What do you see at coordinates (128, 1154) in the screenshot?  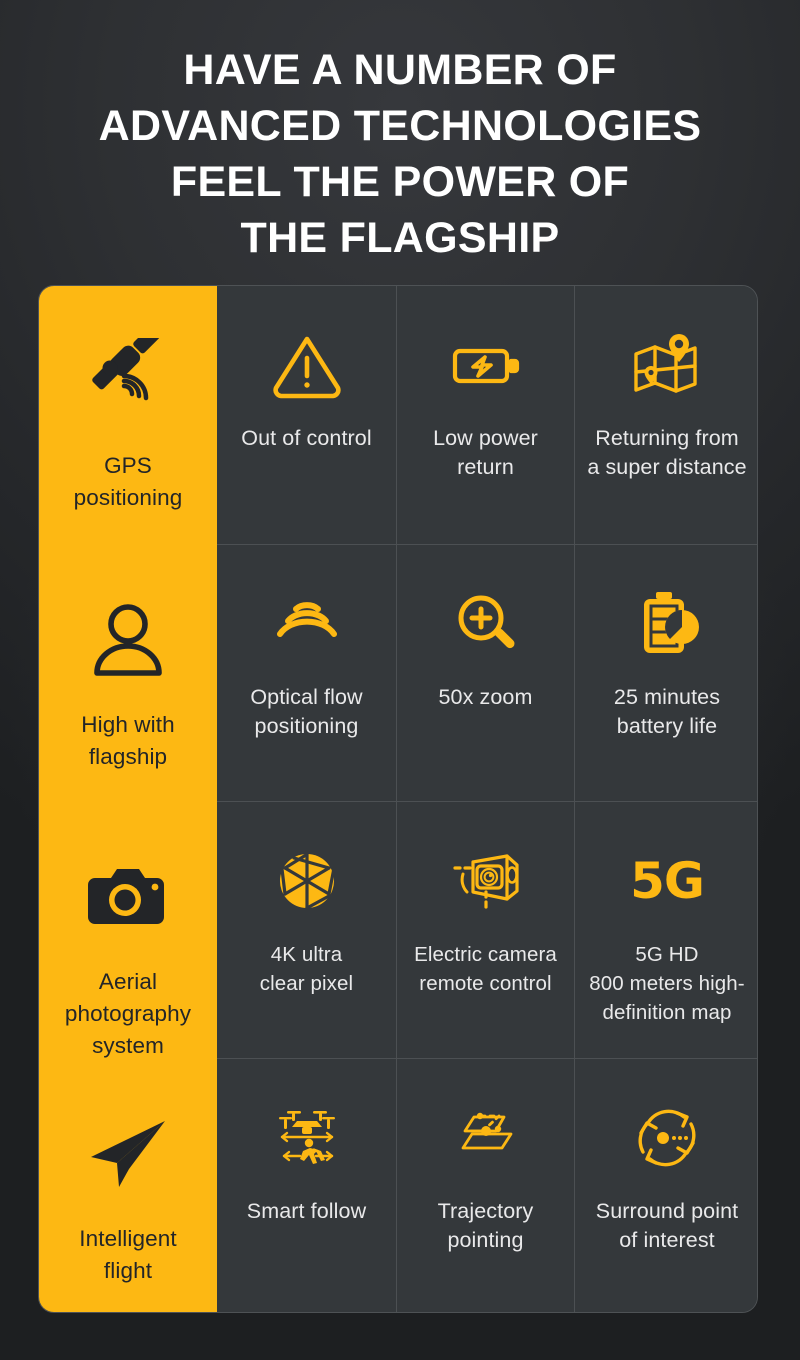 I see `paper-plane-icon` at bounding box center [128, 1154].